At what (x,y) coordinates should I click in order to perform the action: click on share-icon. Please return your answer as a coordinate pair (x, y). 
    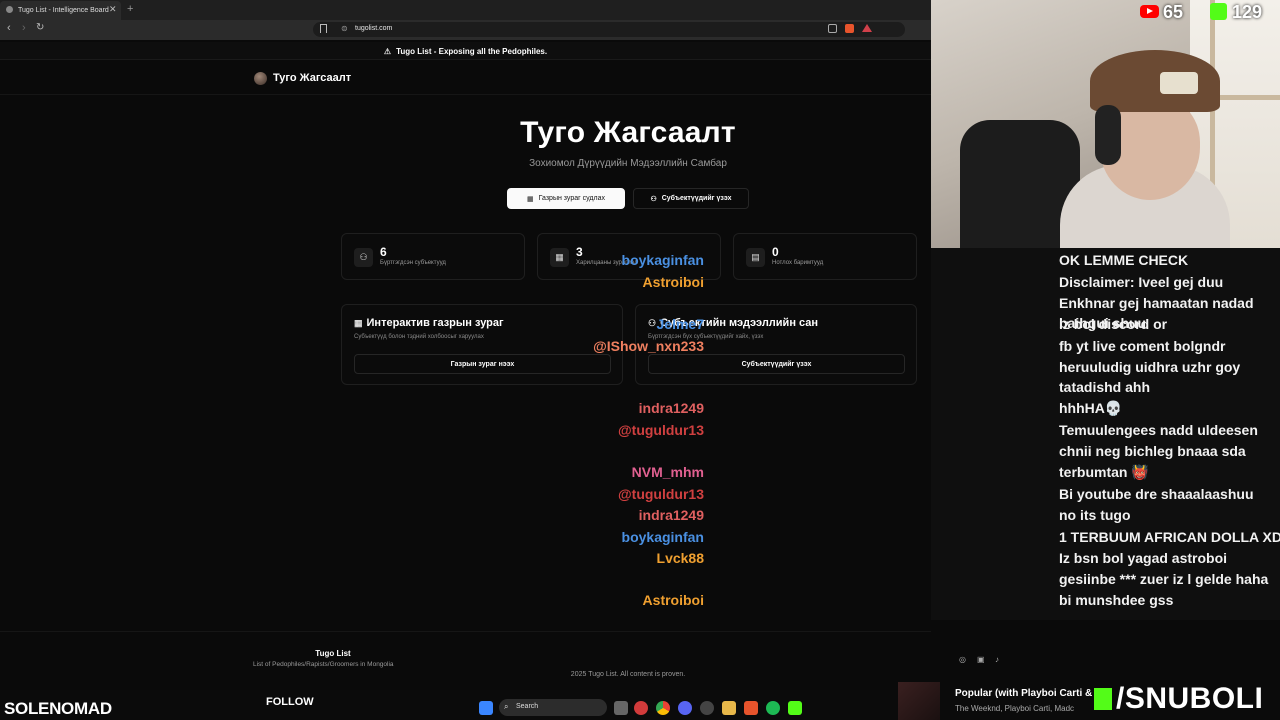
    Looking at the image, I should click on (832, 28).